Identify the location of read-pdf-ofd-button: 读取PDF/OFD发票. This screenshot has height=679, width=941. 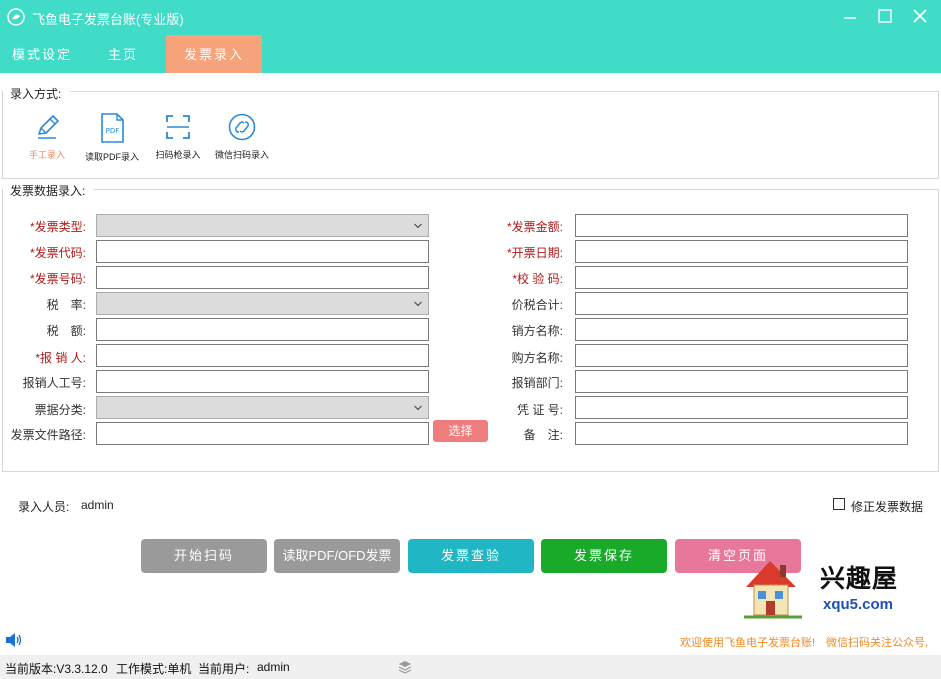
(337, 556).